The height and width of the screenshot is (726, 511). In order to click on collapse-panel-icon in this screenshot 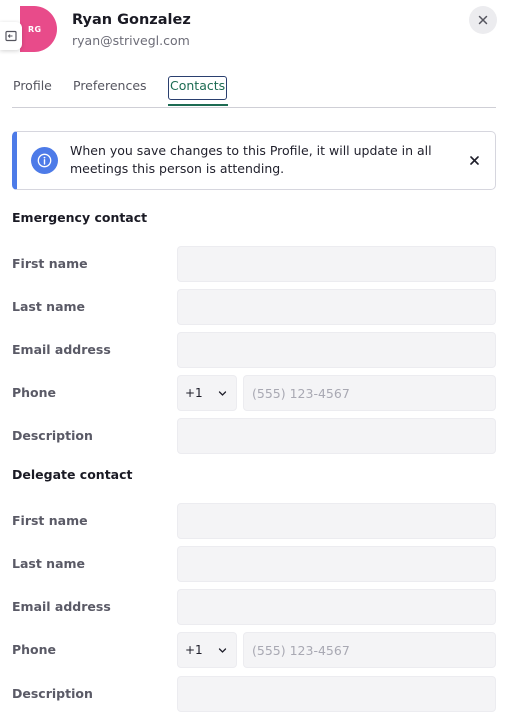, I will do `click(11, 36)`.